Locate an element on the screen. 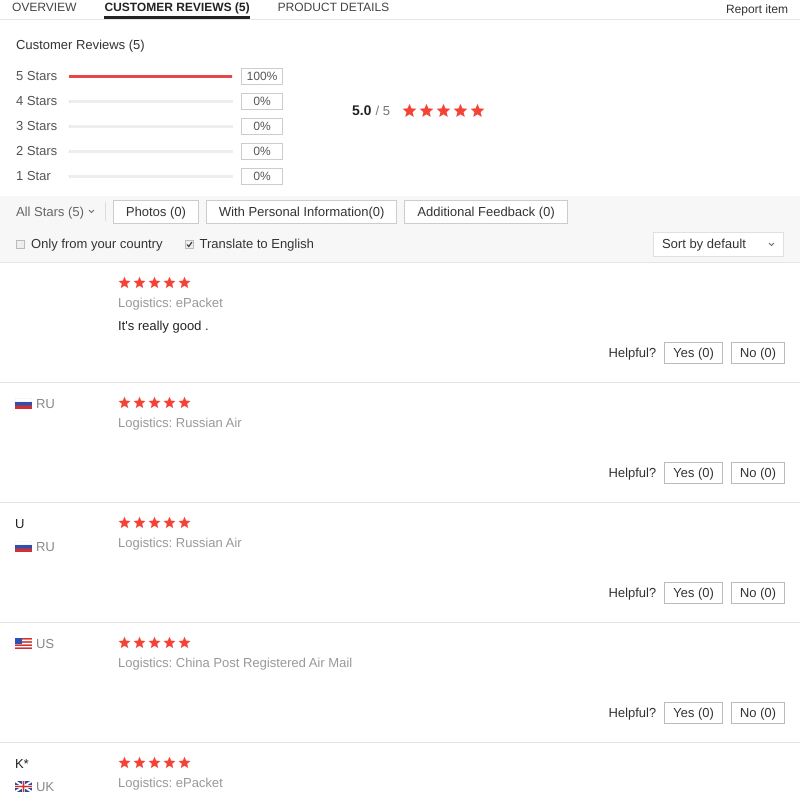 This screenshot has width=800, height=800. logistics-info: Logistics: China Post Registered Air Mail is located at coordinates (236, 663).